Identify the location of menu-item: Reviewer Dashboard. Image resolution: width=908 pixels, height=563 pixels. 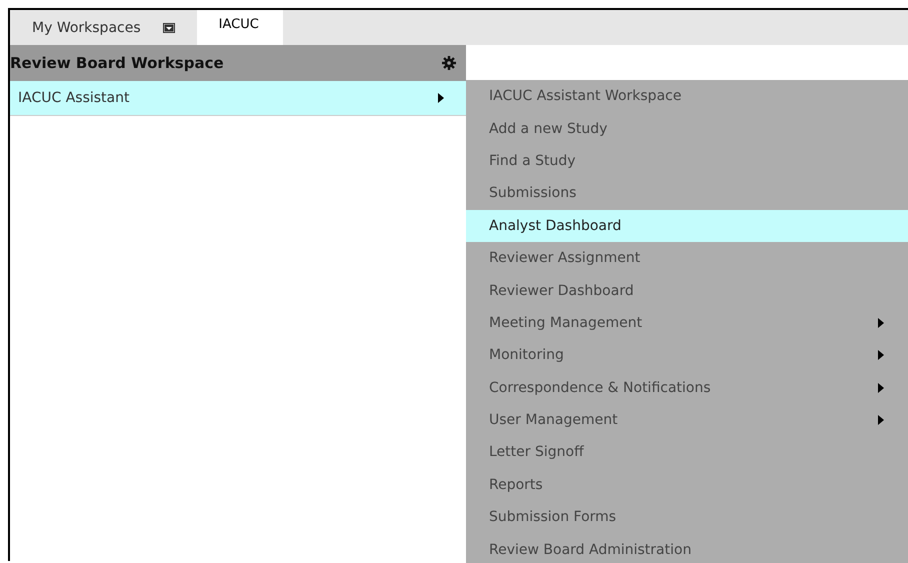
(687, 290).